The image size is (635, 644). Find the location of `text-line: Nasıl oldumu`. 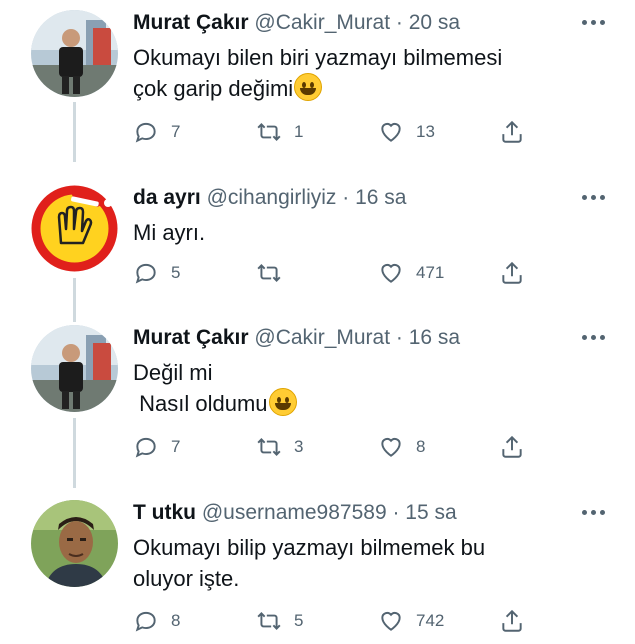

text-line: Nasıl oldumu is located at coordinates (215, 403).